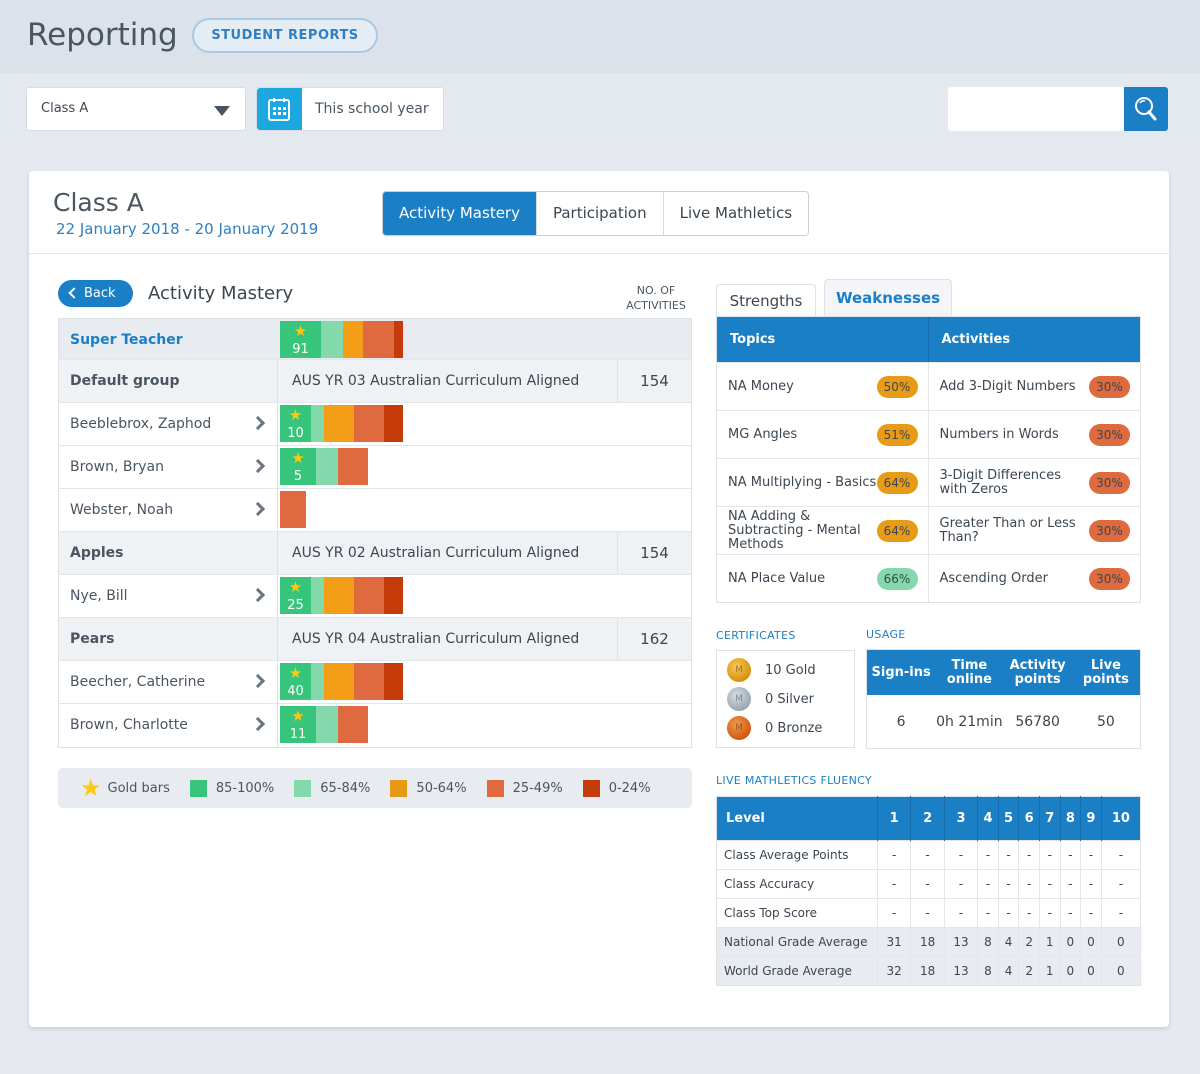  Describe the element at coordinates (901, 672) in the screenshot. I see `usage-header-cell: Sign-ins` at that location.